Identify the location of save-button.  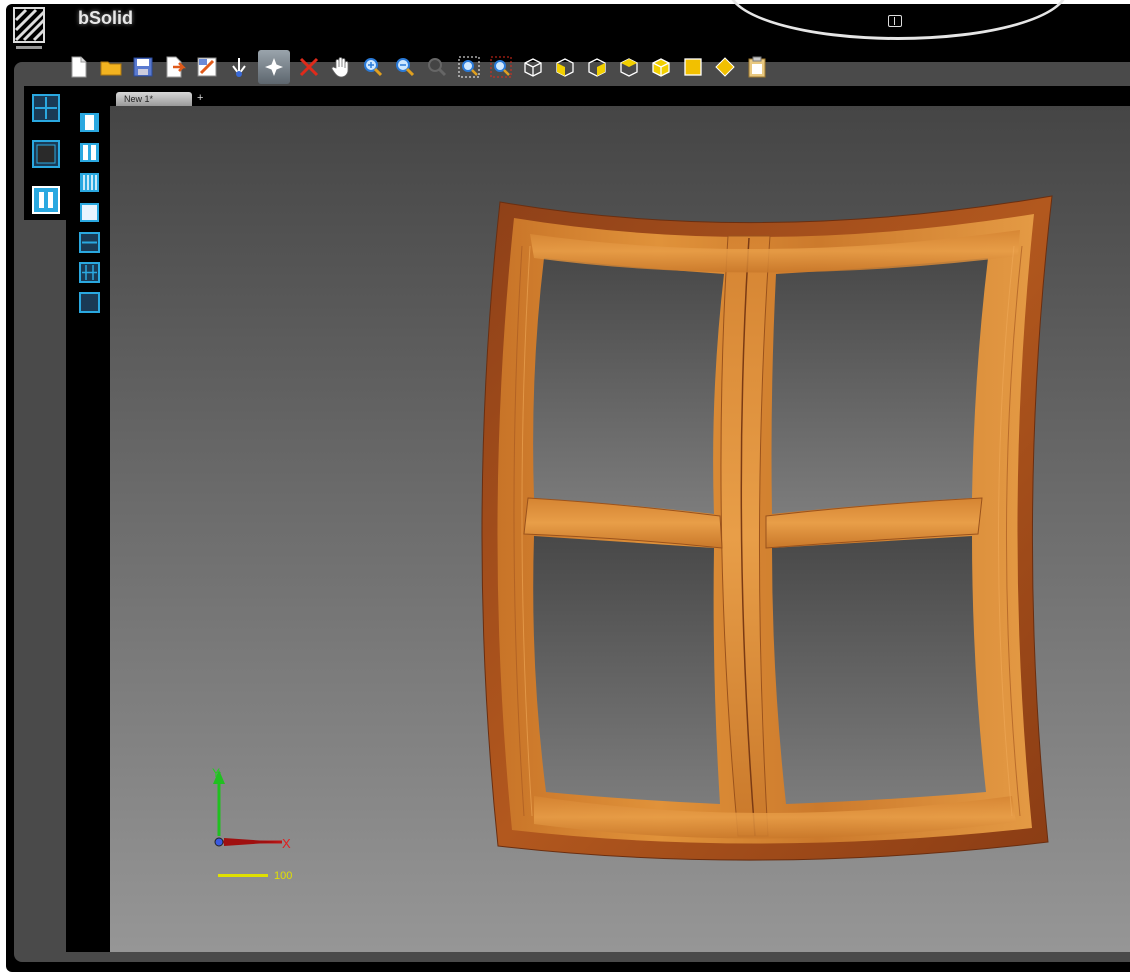
(143, 67).